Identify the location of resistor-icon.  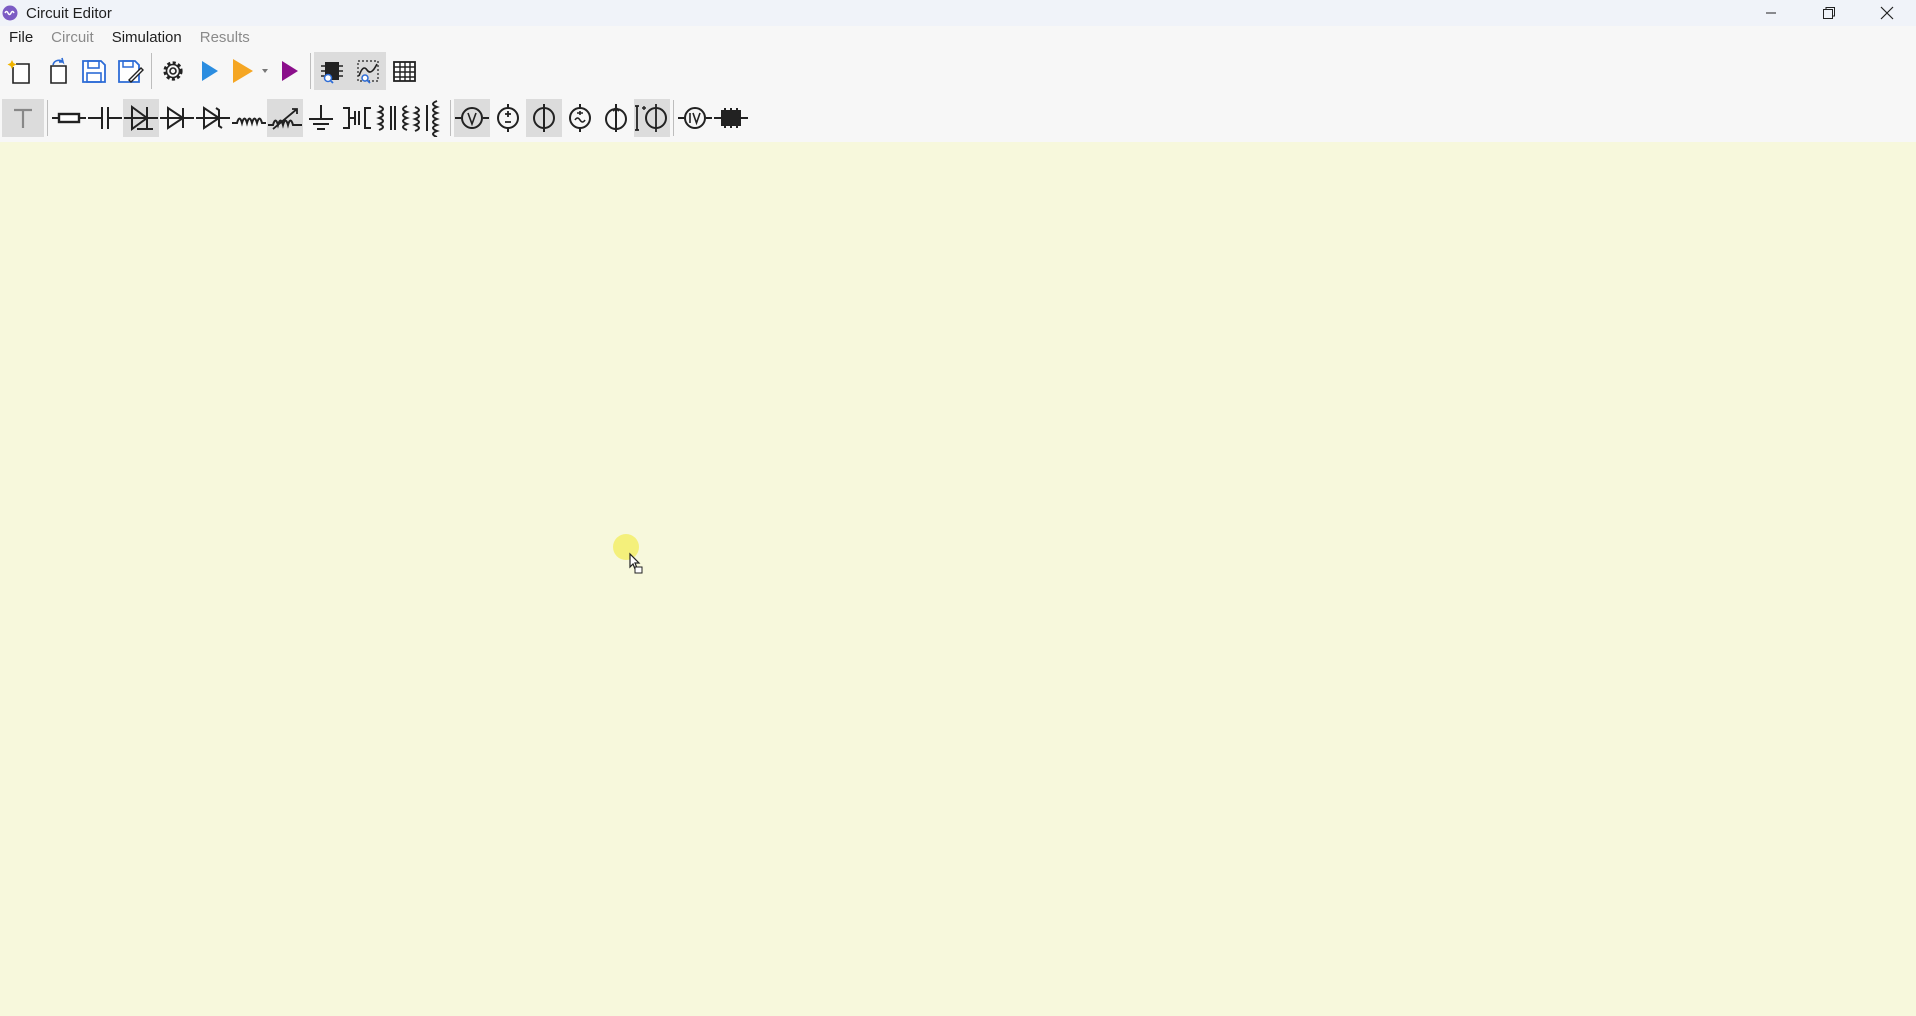
(69, 118).